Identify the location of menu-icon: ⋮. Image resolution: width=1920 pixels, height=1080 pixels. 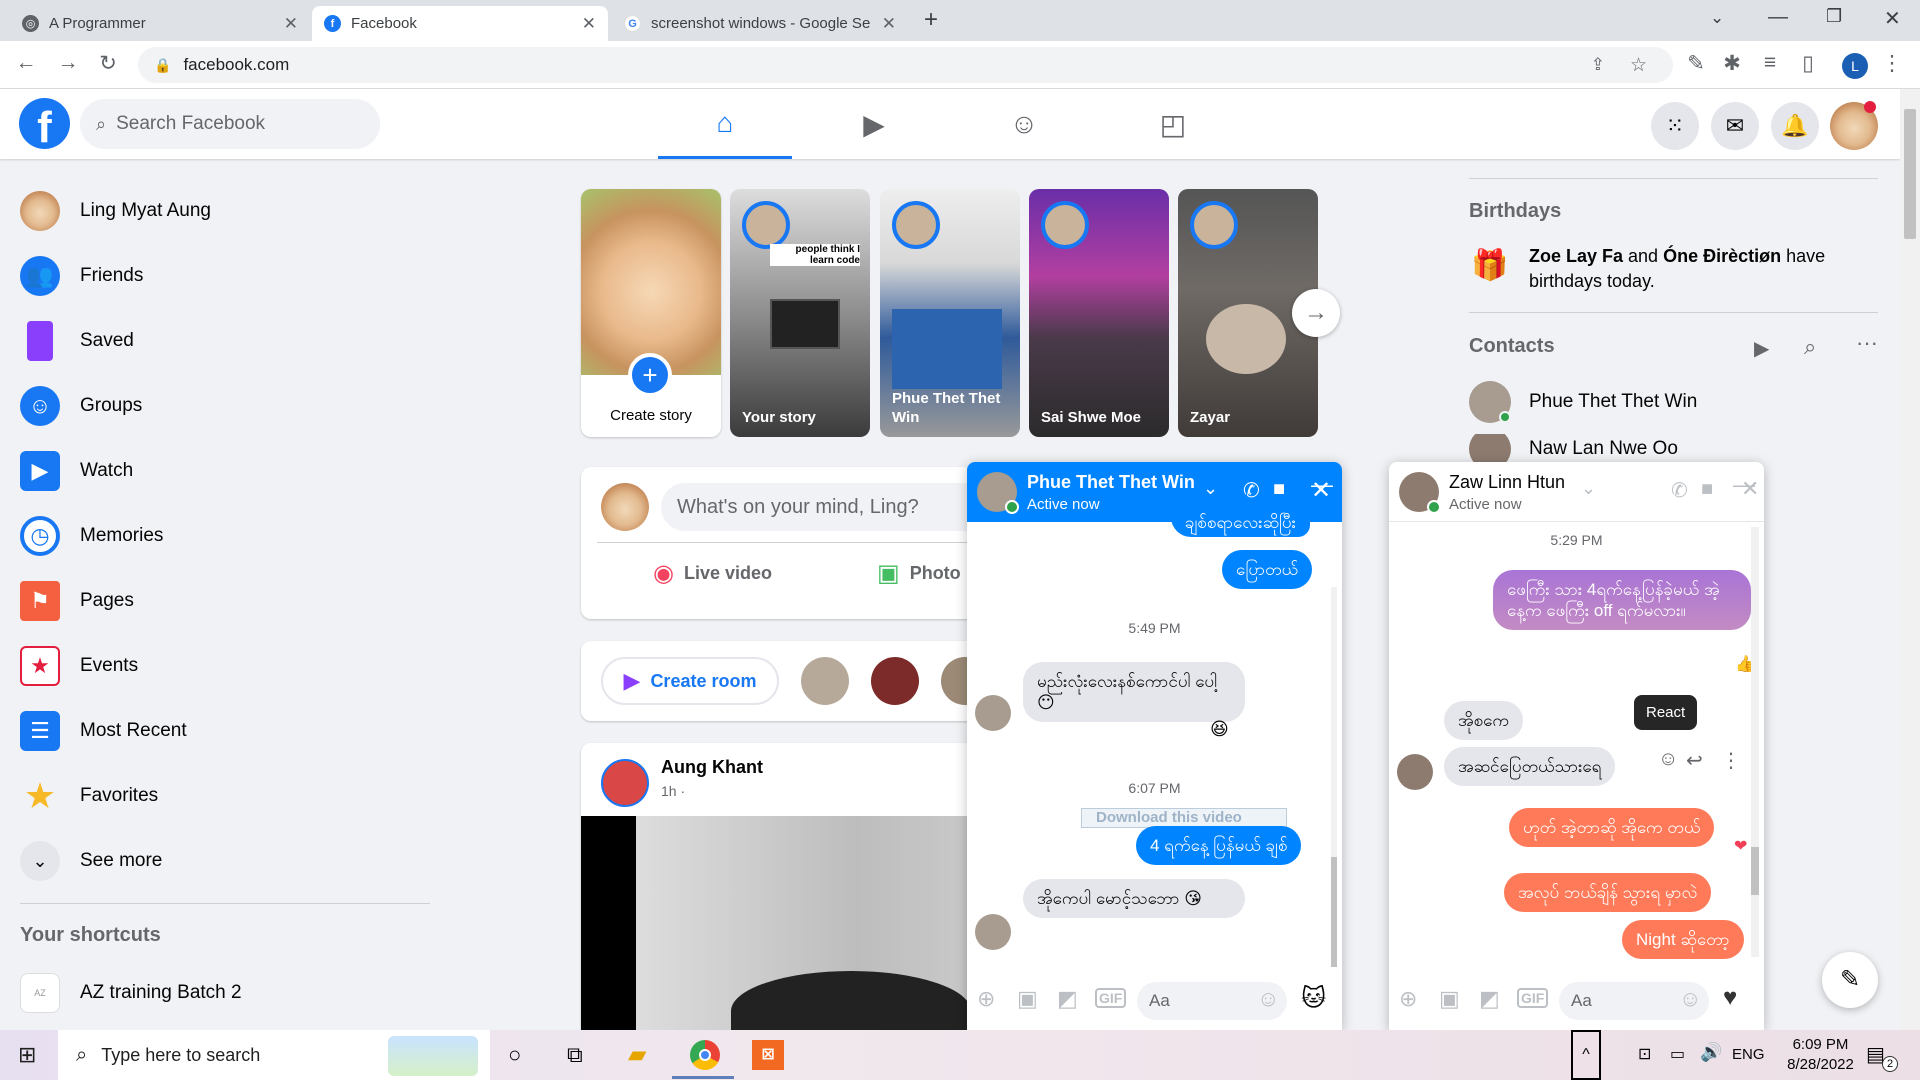
(1892, 63).